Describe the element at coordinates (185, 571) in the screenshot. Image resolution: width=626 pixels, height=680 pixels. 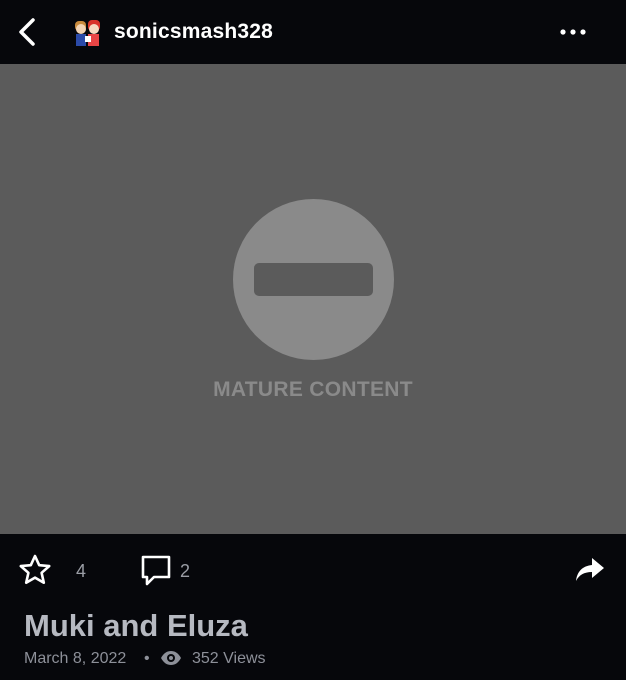
I see `comment-count: 2` at that location.